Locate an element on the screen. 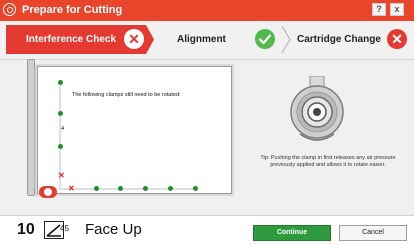 The image size is (414, 245). selected-clamp-icon is located at coordinates (48, 192).